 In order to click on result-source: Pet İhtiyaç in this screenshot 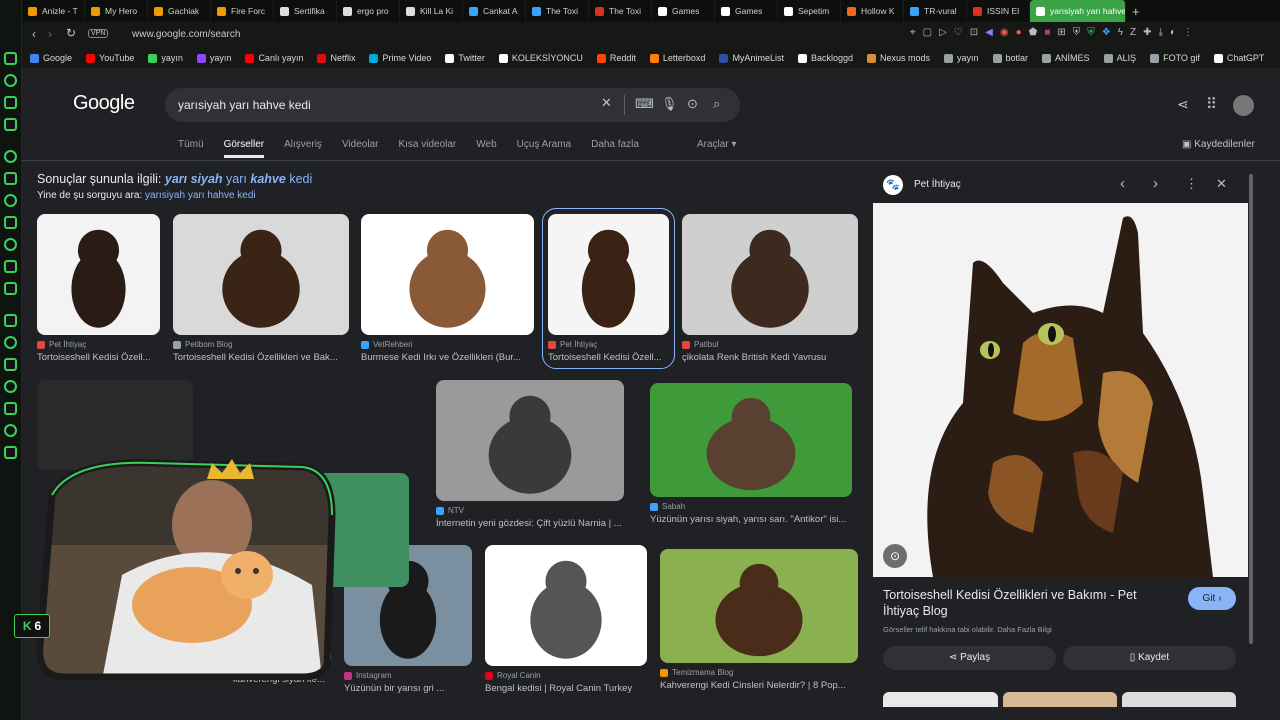, I will do `click(608, 344)`.